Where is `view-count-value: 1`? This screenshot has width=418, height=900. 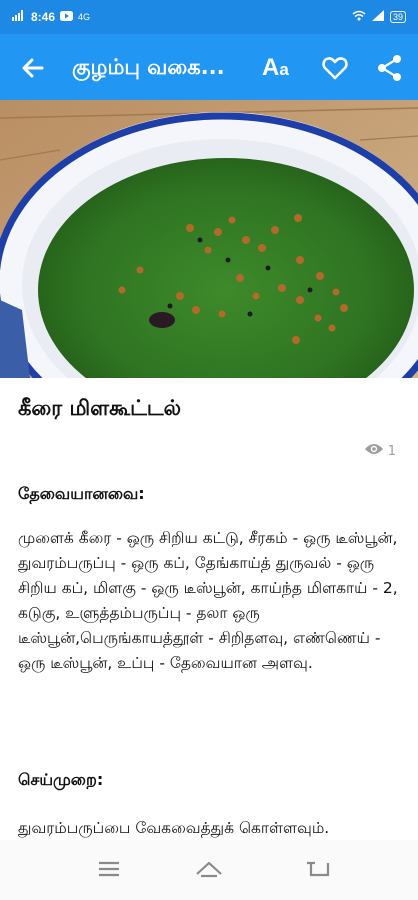 view-count-value: 1 is located at coordinates (391, 451).